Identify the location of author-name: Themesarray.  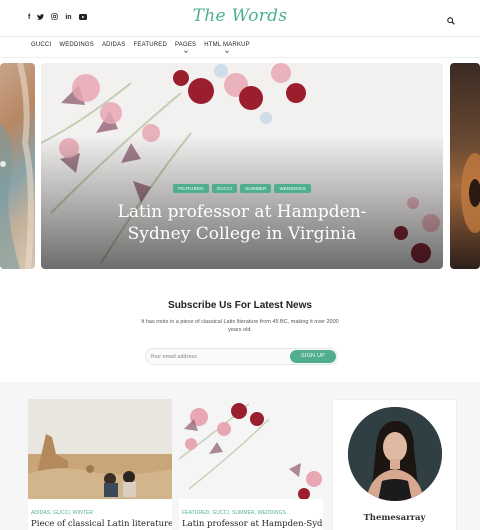
(394, 518).